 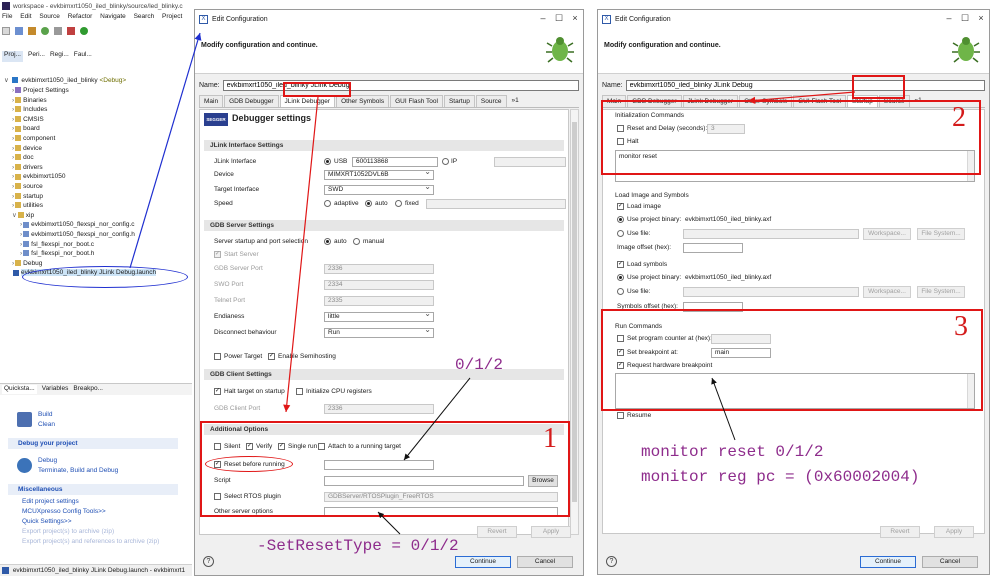 I want to click on run-icon, so click(x=84, y=31).